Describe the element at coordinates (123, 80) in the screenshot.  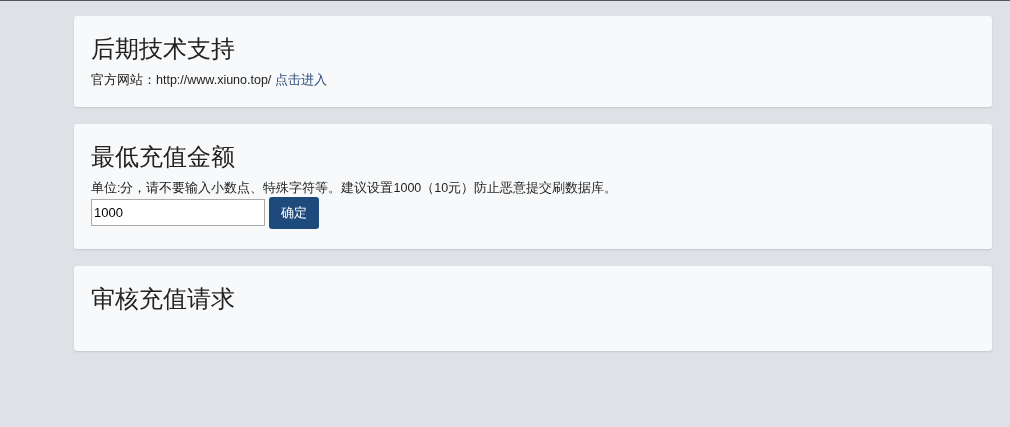
I see `site-label: 官方网站：` at that location.